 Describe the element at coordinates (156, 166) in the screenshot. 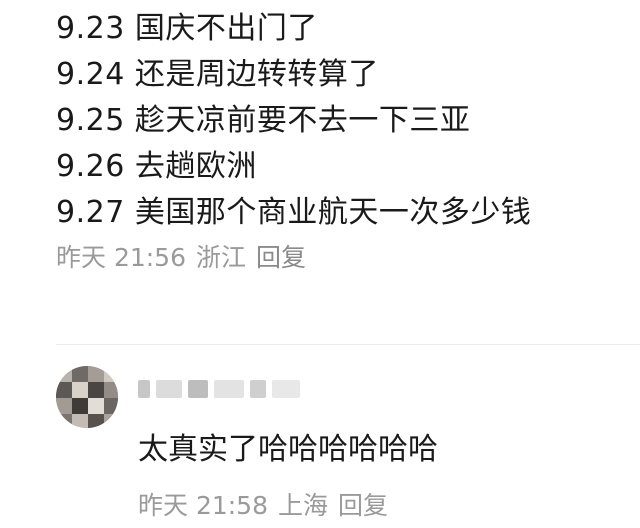

I see `comment-line: 9.26 去趟欧洲` at that location.